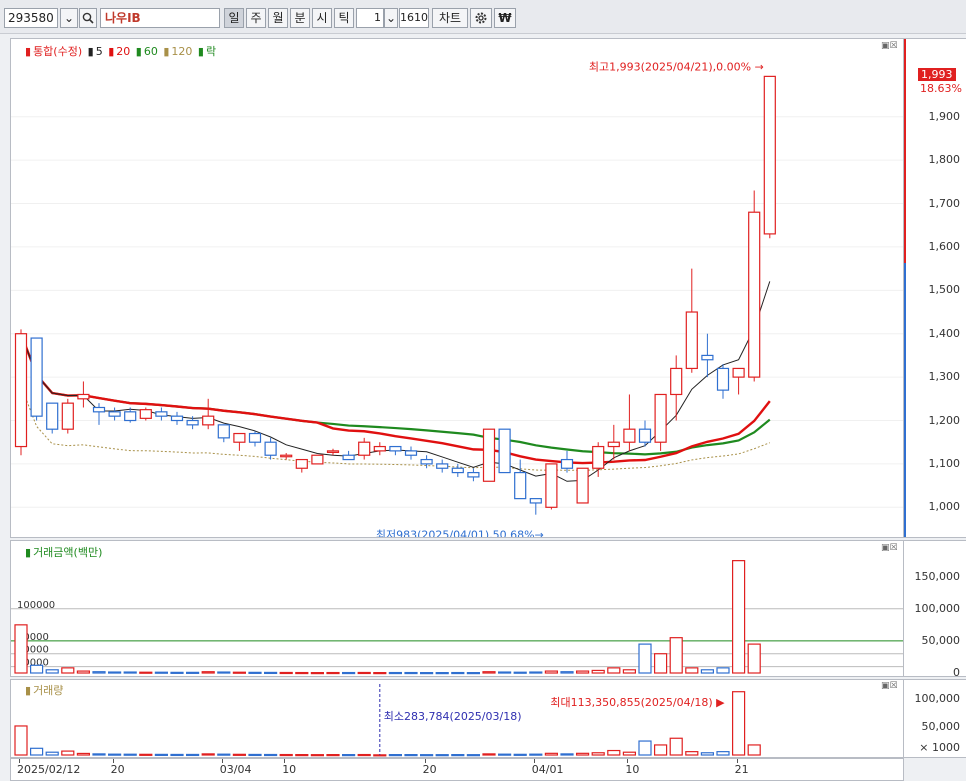 Image resolution: width=966 pixels, height=781 pixels. I want to click on period-tab-1: 주, so click(256, 18).